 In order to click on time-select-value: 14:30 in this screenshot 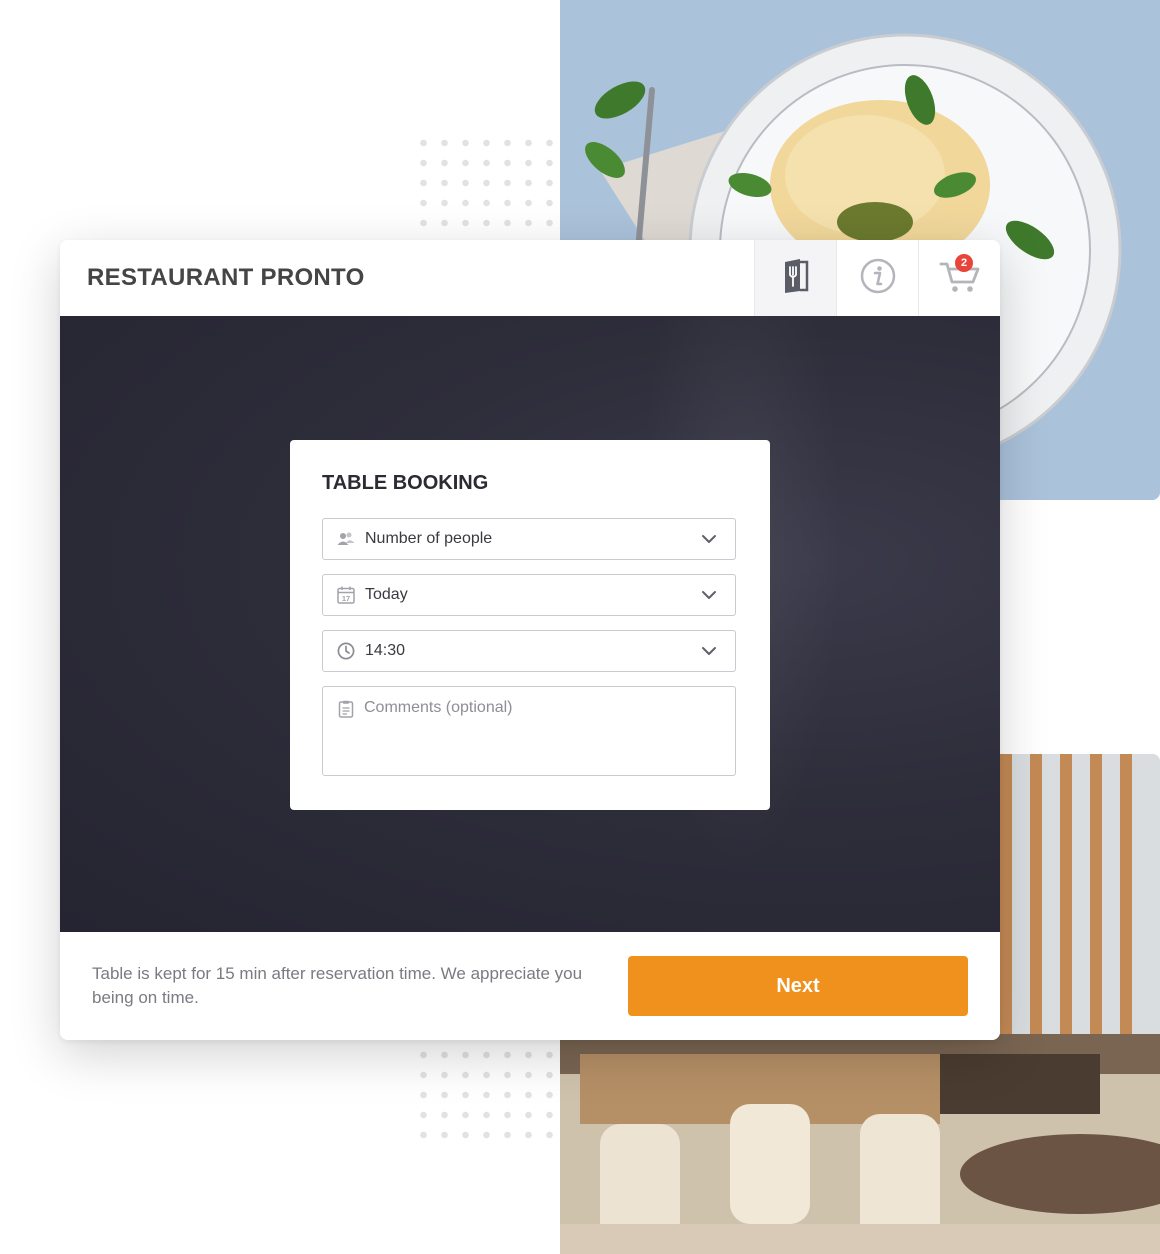, I will do `click(385, 650)`.